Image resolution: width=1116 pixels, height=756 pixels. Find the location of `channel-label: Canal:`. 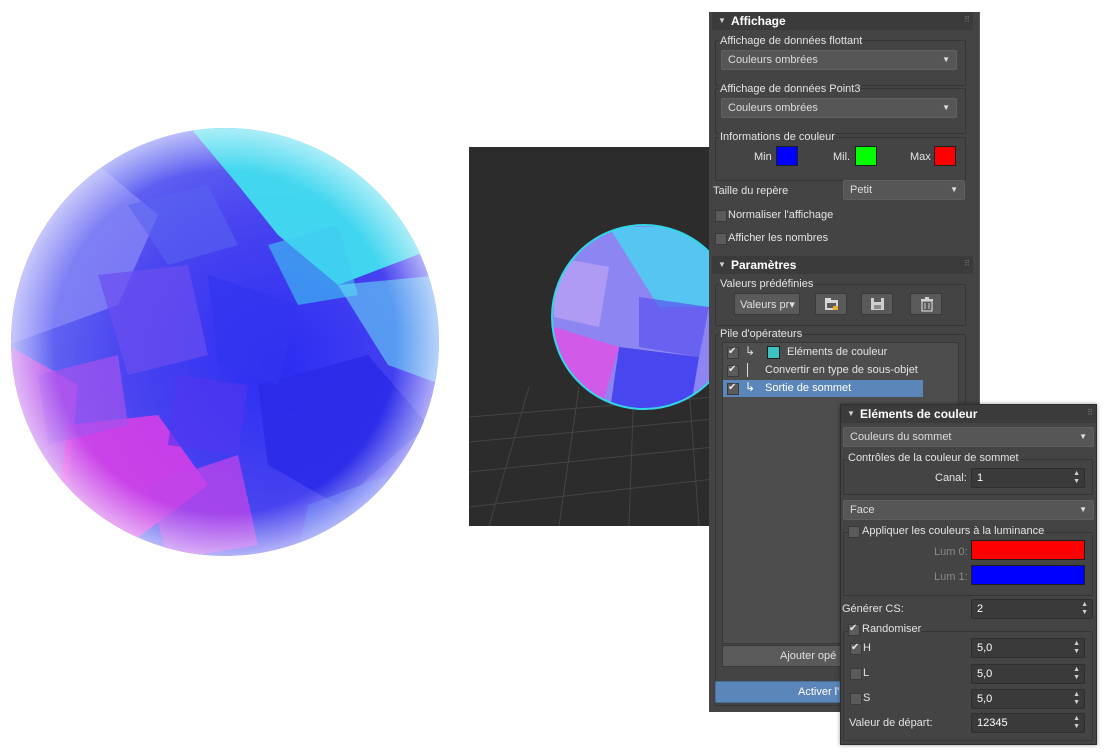

channel-label: Canal: is located at coordinates (951, 478).